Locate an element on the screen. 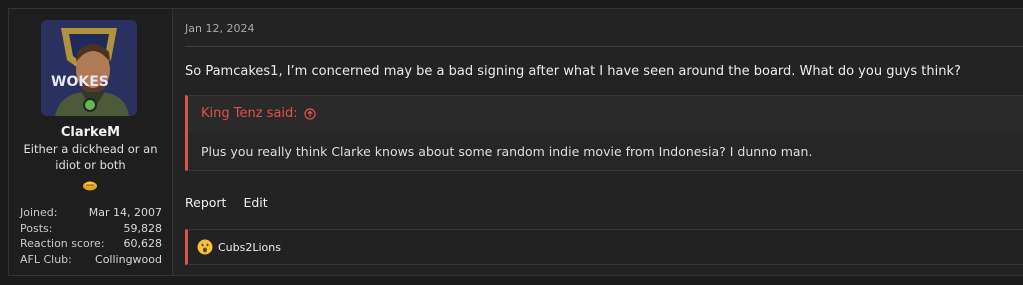  report-button: Report is located at coordinates (205, 202).